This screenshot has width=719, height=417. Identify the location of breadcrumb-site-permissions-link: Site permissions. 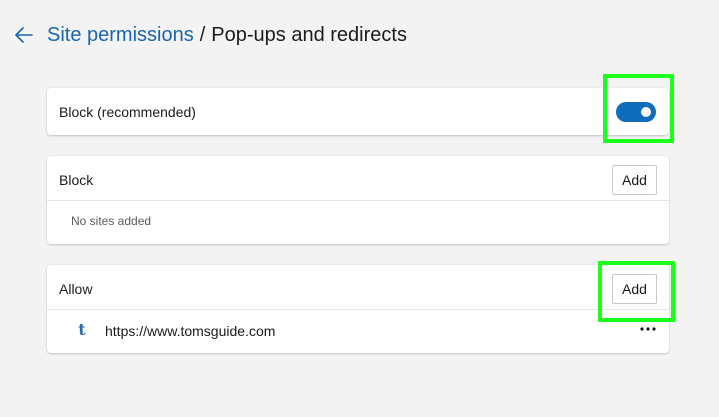
(120, 35).